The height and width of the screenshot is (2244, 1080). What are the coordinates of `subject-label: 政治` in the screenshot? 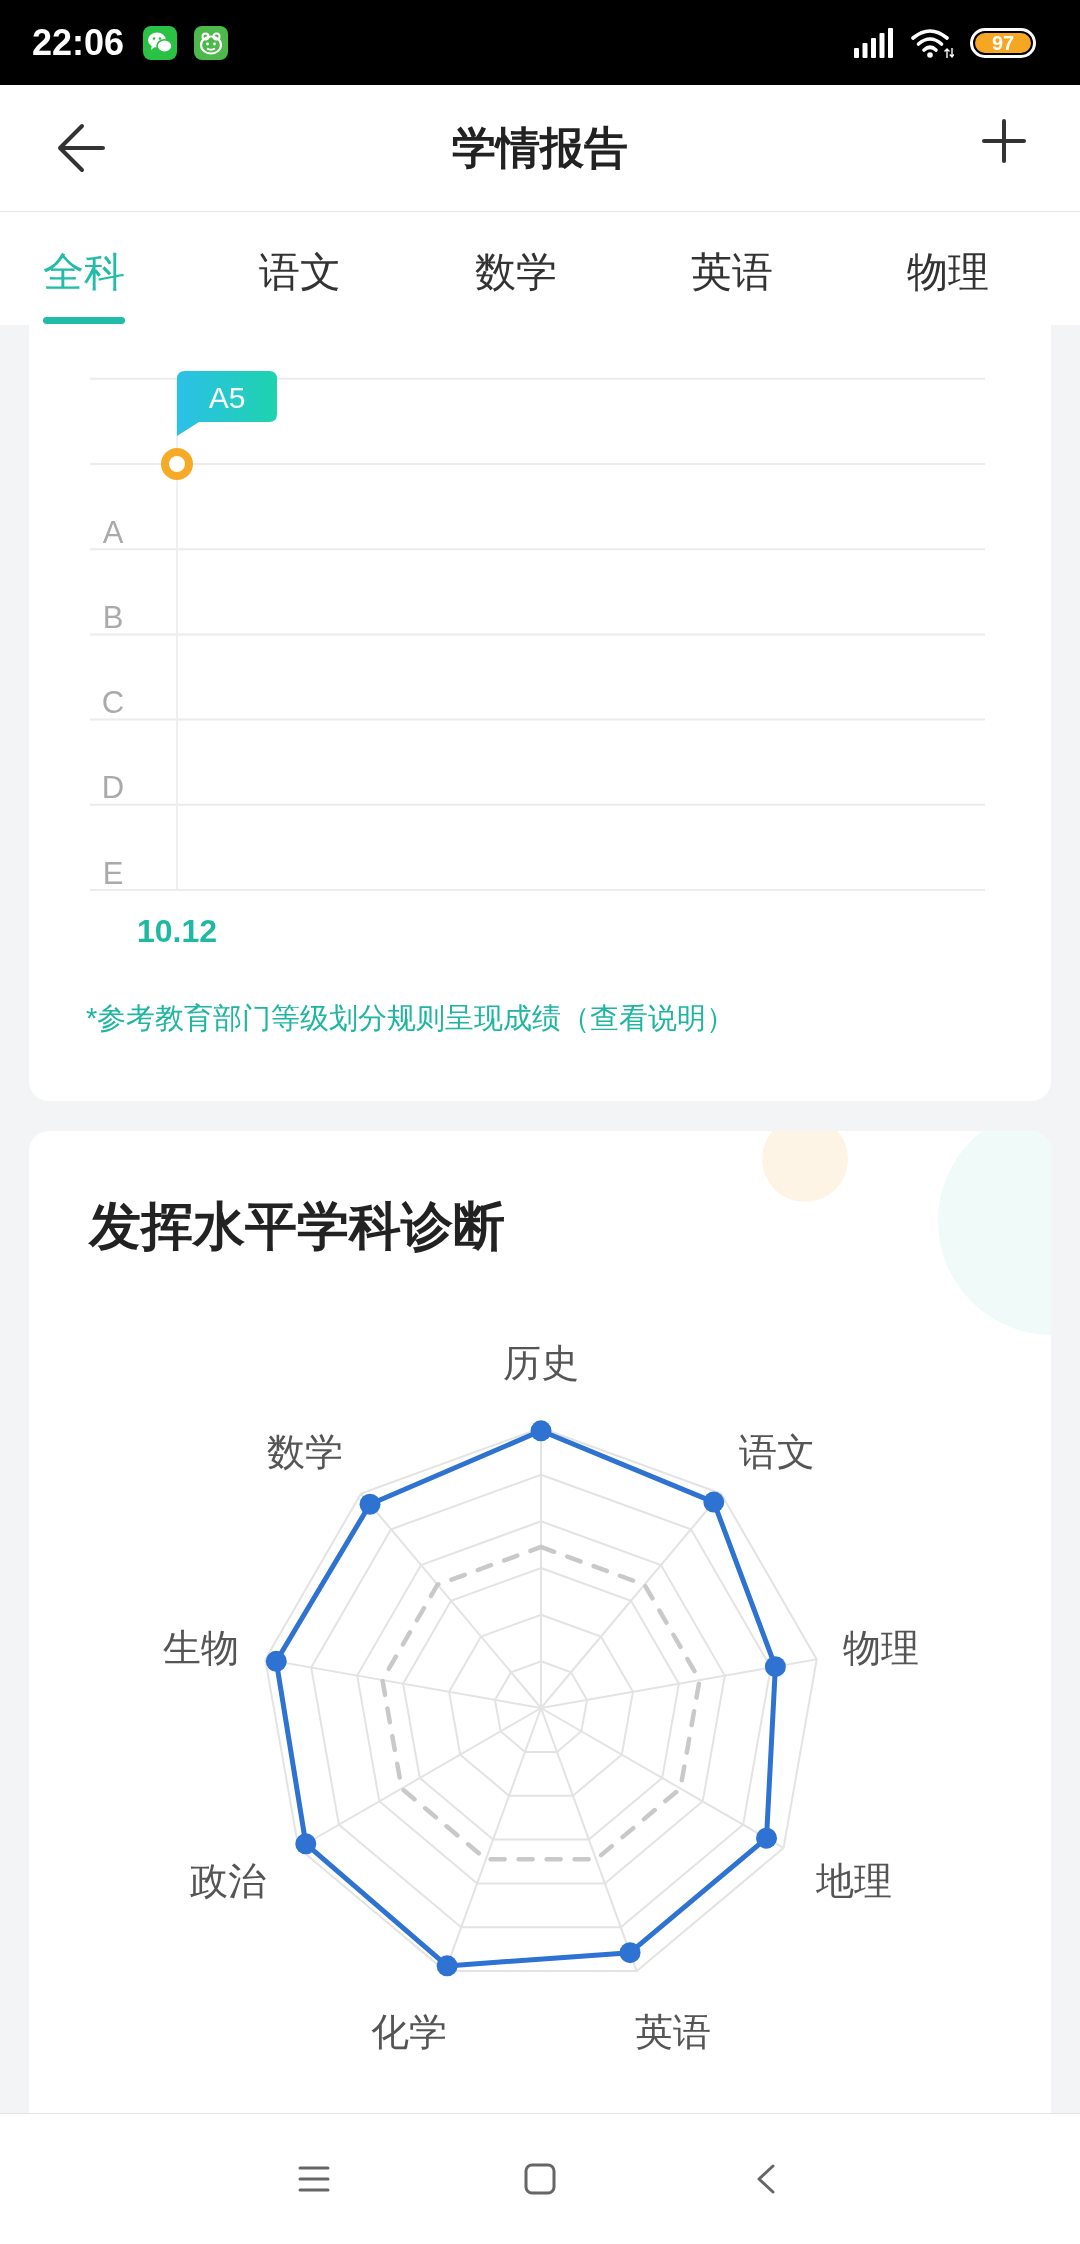 It's located at (228, 1880).